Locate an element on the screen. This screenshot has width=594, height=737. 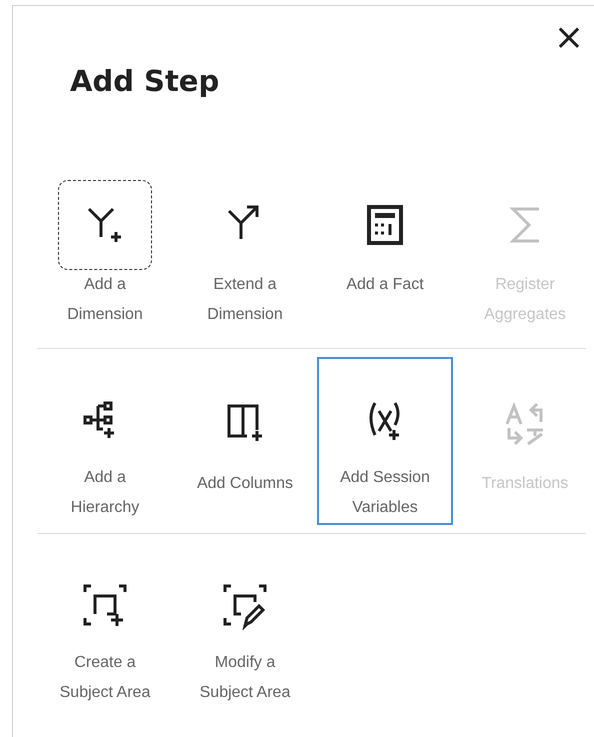
step-label: Add a Hierarchy is located at coordinates (105, 493).